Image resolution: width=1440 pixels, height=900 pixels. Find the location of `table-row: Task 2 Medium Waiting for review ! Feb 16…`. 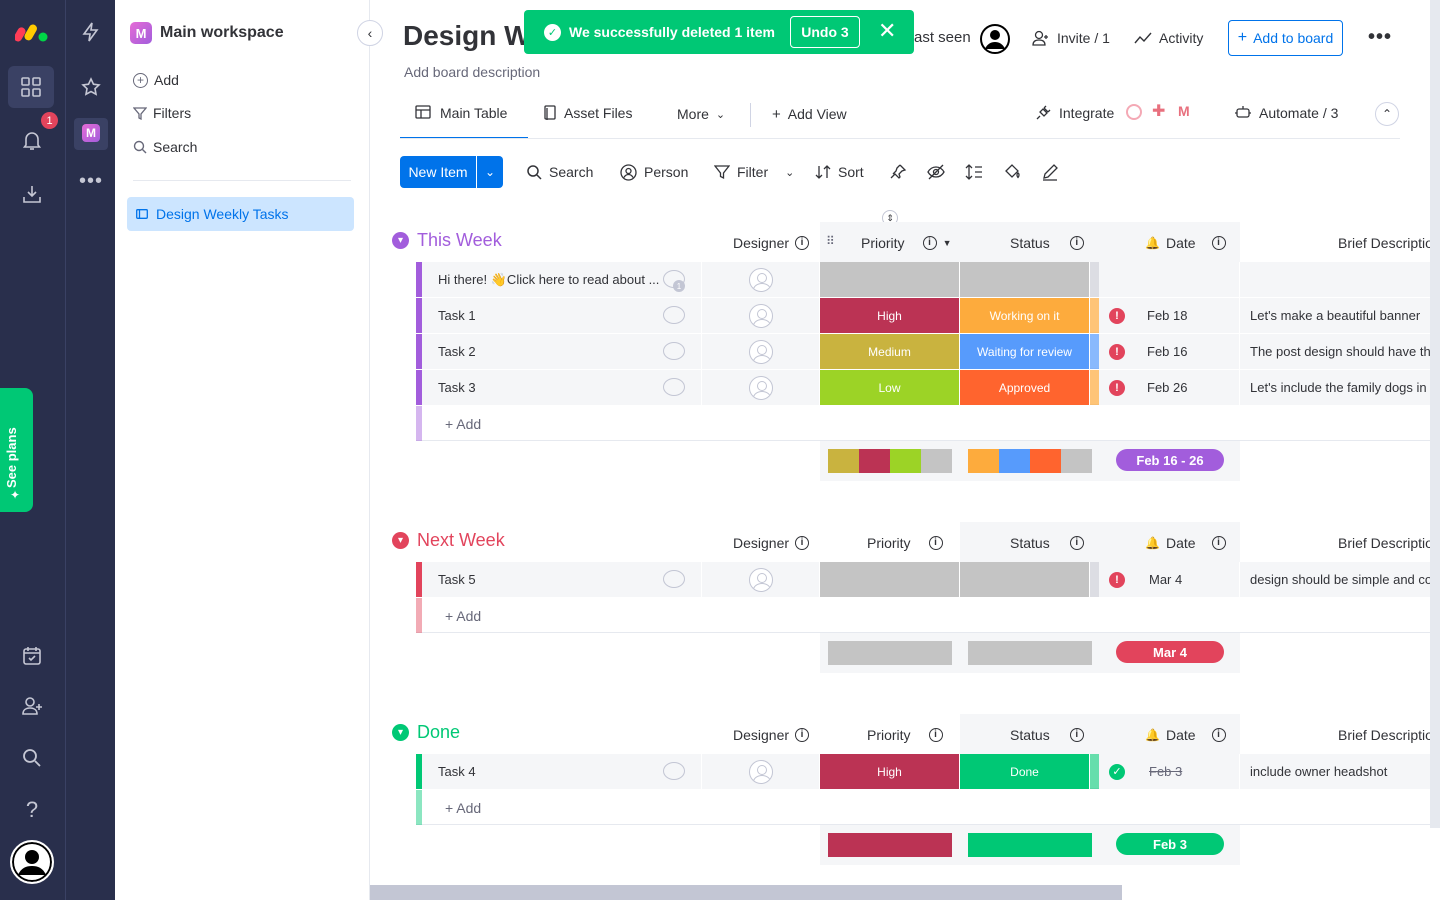

table-row: Task 2 Medium Waiting for review ! Feb 16… is located at coordinates (928, 351).